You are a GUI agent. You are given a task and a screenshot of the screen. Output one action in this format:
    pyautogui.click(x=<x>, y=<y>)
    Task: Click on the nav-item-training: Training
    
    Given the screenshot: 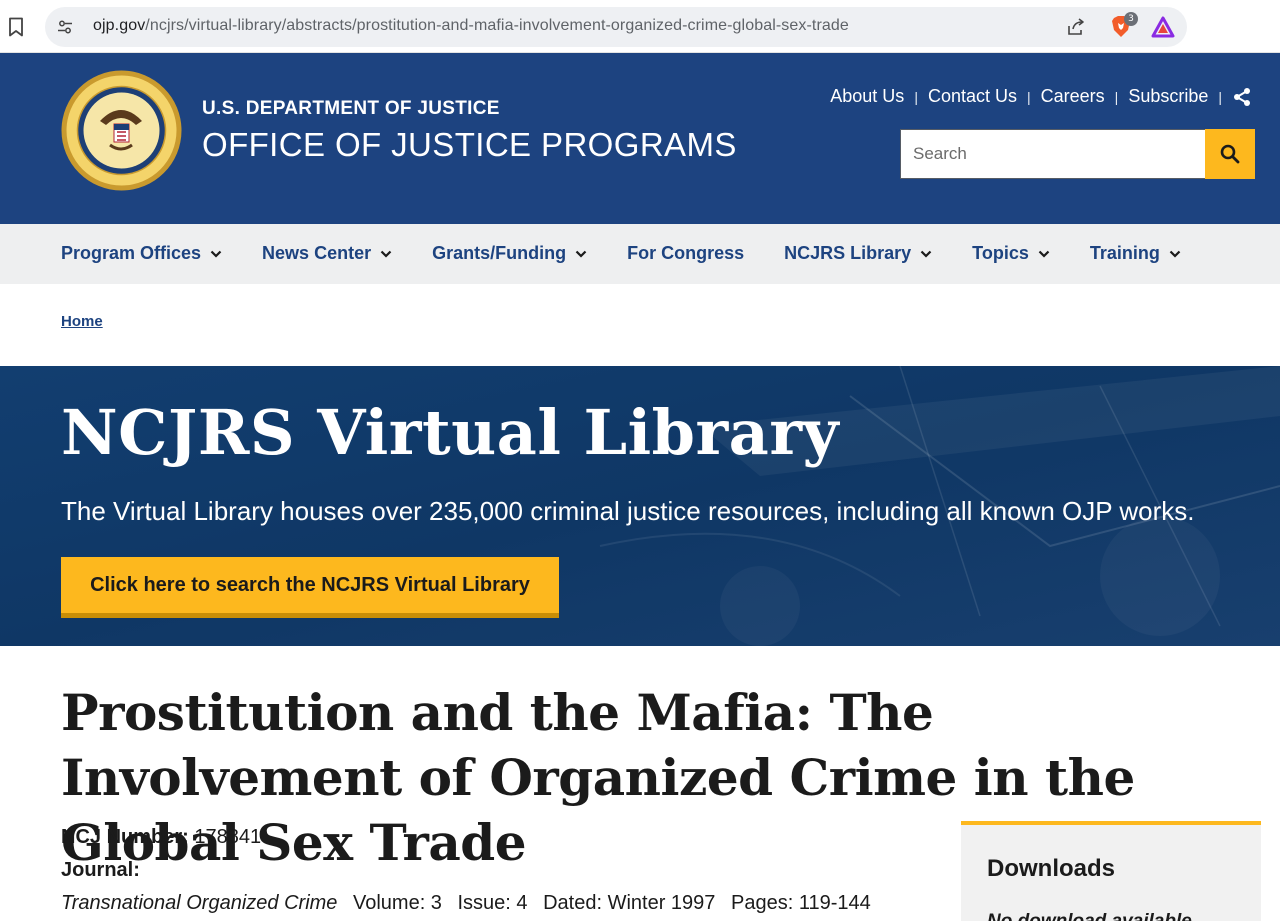 What is the action you would take?
    pyautogui.click(x=1135, y=253)
    